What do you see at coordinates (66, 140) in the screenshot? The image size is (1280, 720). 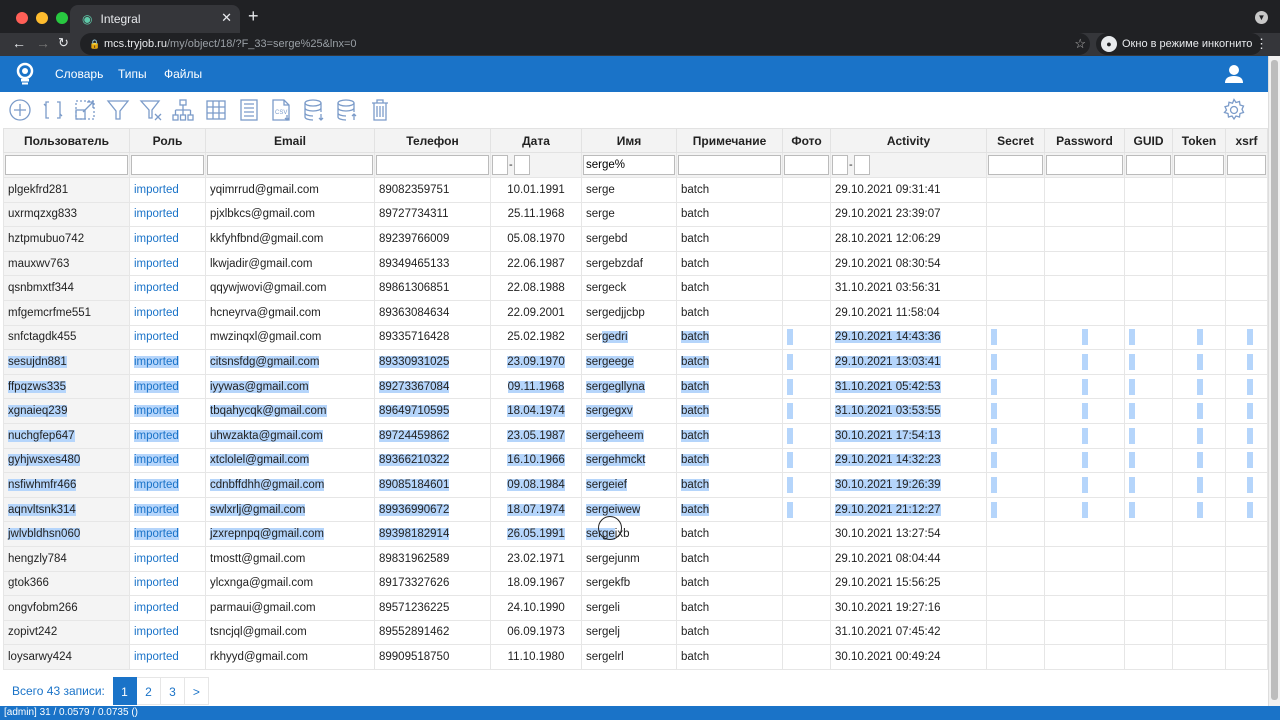 I see `col-header-user: Пользователь` at bounding box center [66, 140].